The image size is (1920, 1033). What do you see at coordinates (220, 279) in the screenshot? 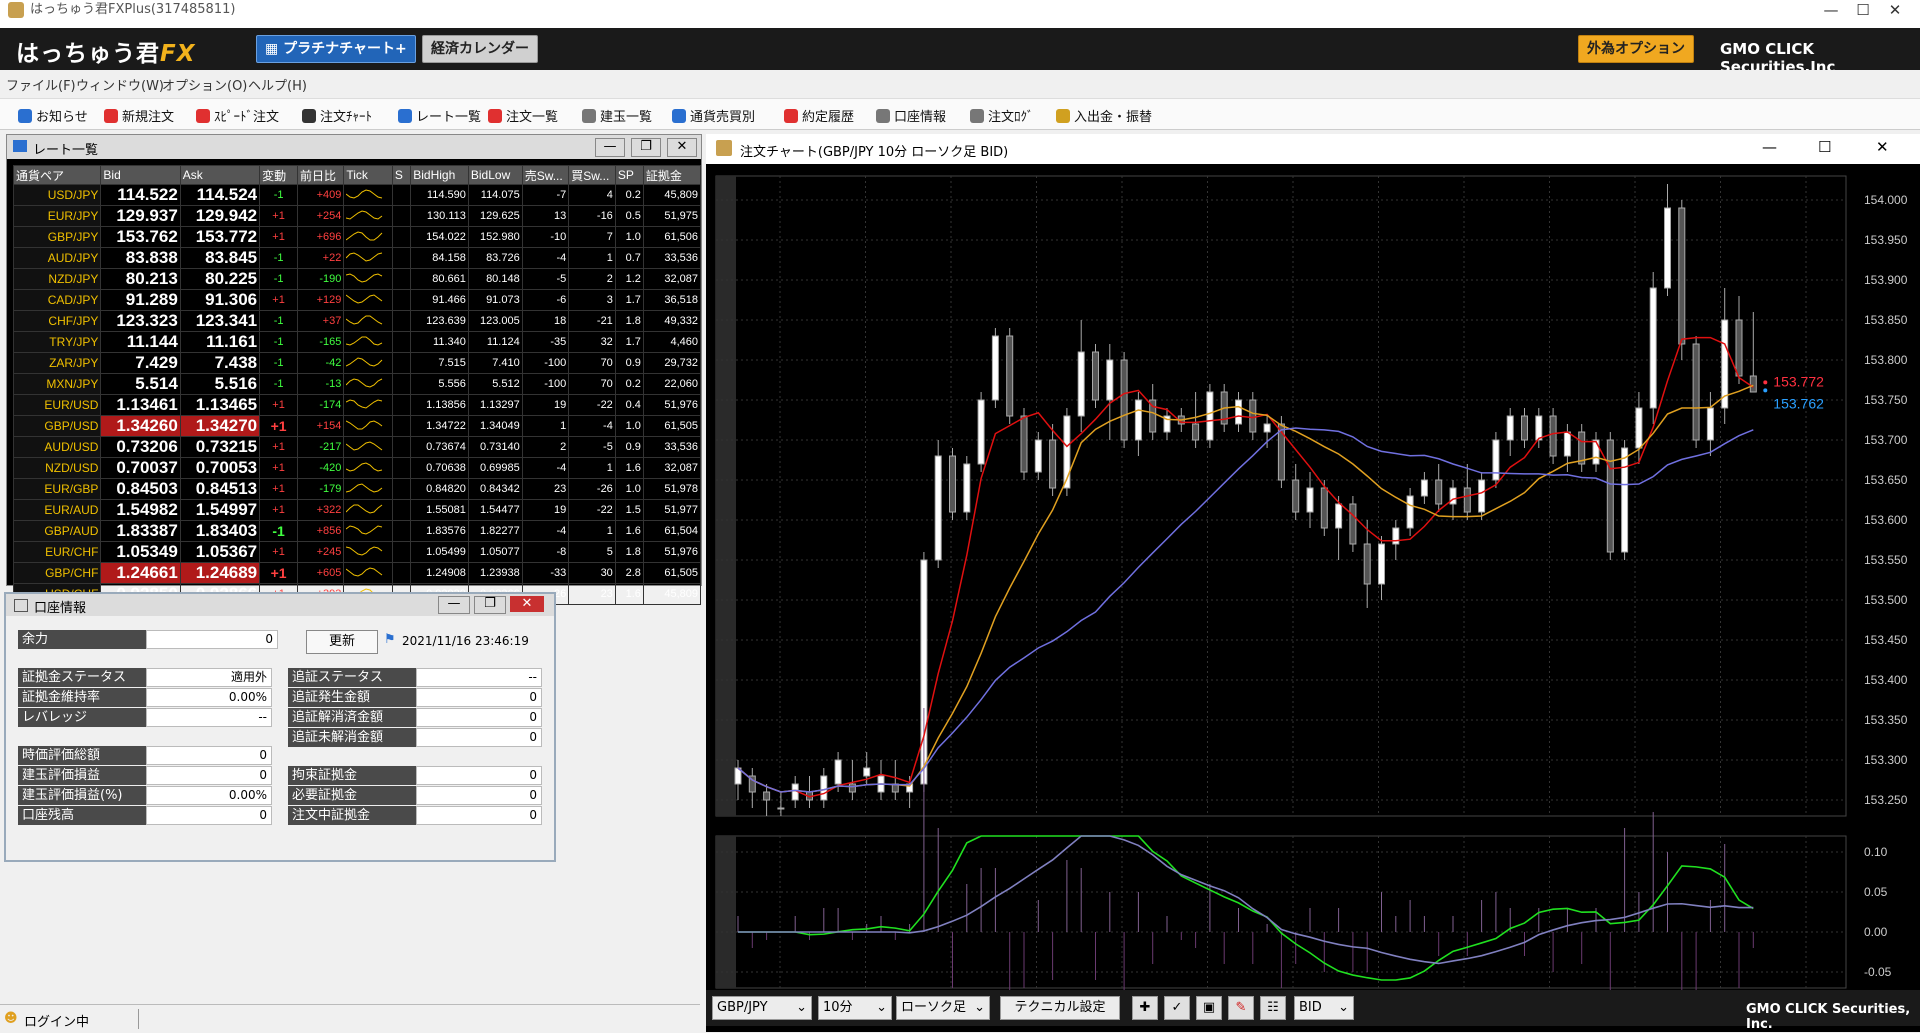
I see `ask-cell: 80.225` at bounding box center [220, 279].